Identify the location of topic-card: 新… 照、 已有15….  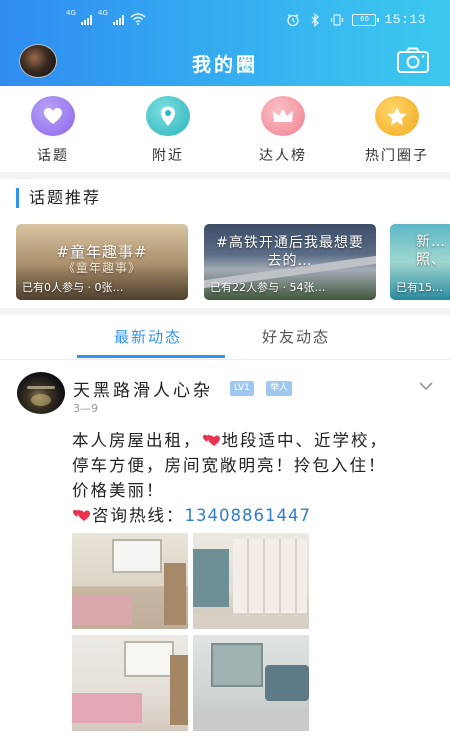
(420, 262).